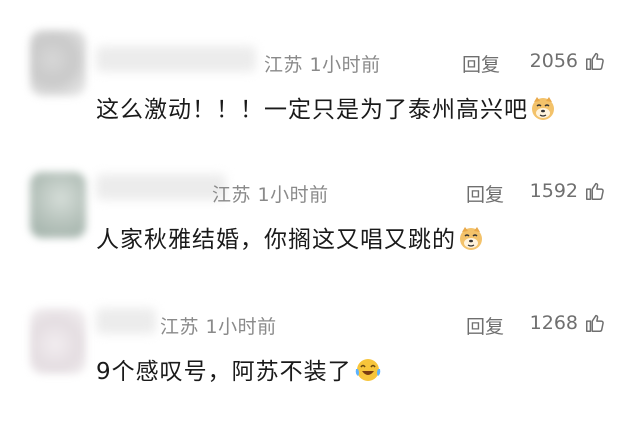 Image resolution: width=640 pixels, height=436 pixels. Describe the element at coordinates (553, 323) in the screenshot. I see `like-count: 1268` at that location.